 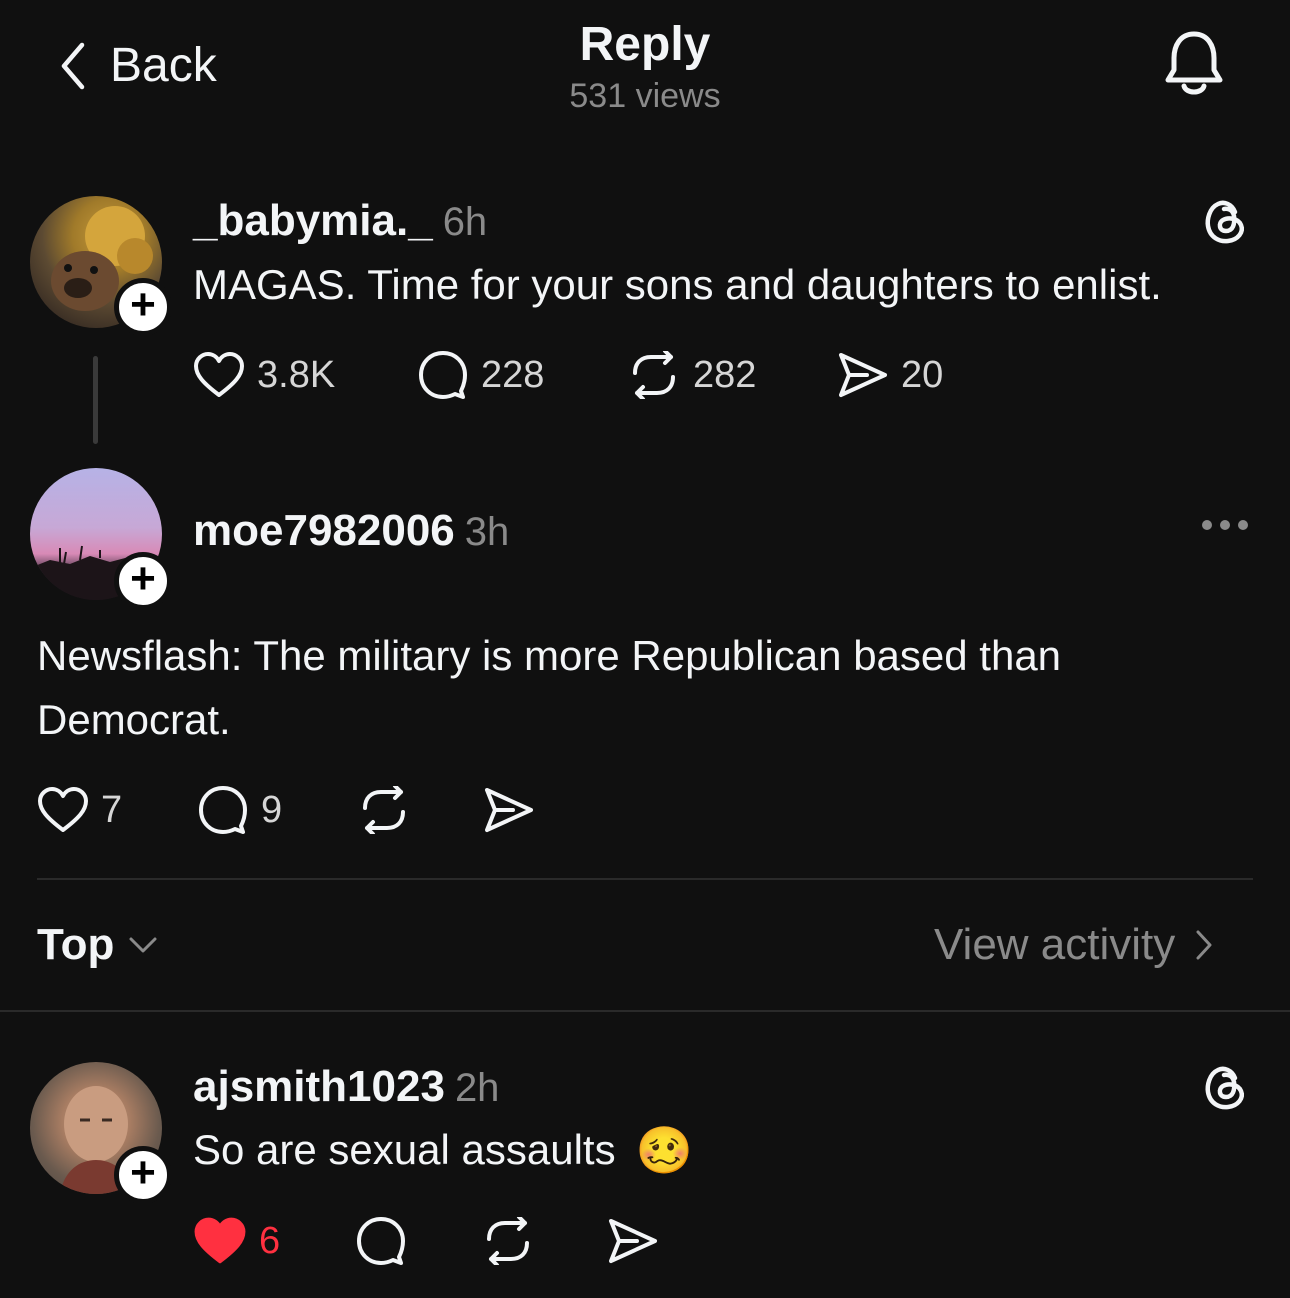 What do you see at coordinates (922, 374) in the screenshot?
I see `share-count: 20` at bounding box center [922, 374].